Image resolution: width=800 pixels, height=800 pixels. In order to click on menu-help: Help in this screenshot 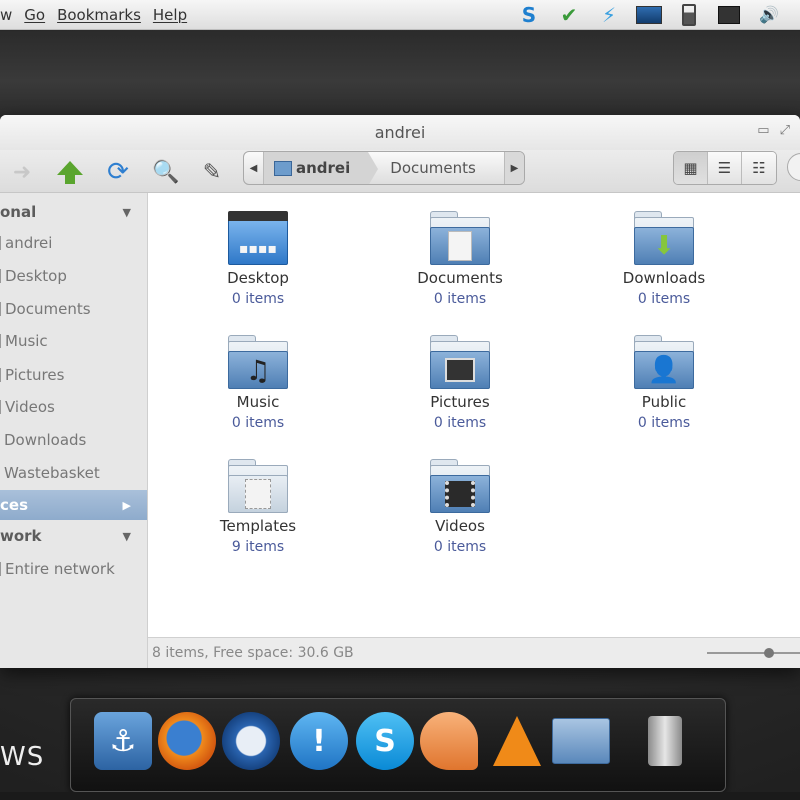, I will do `click(170, 15)`.